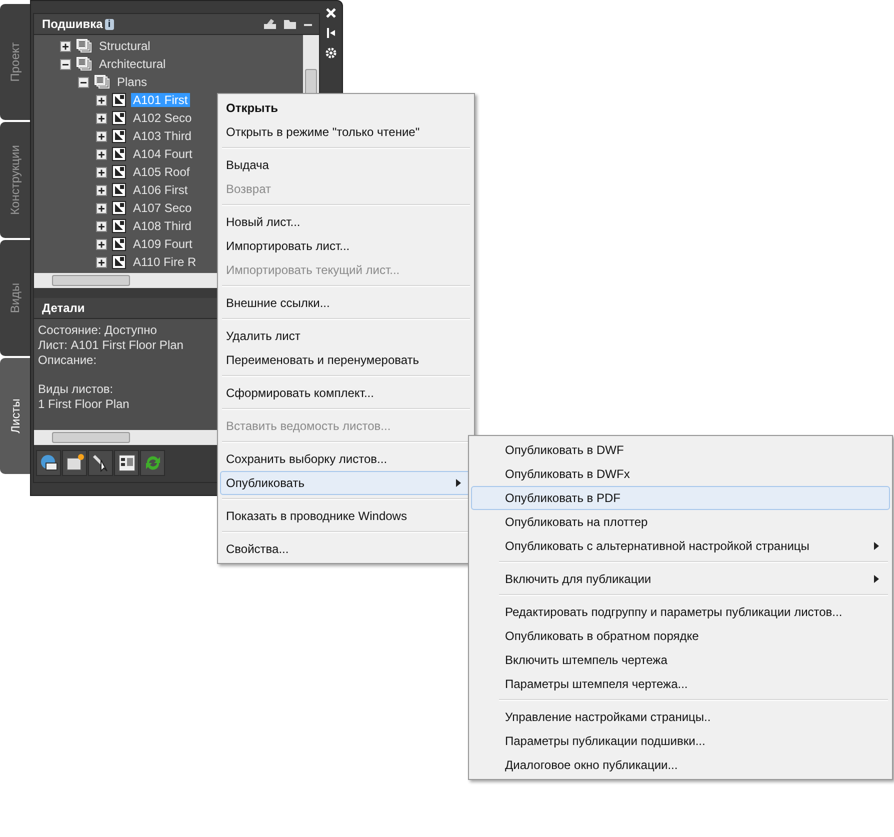  I want to click on tree-item: Structural, so click(124, 46).